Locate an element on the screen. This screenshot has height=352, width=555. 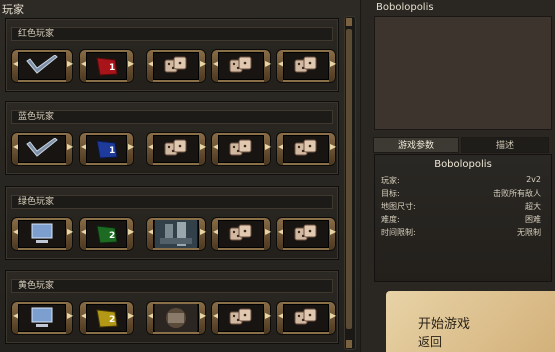
team-section-yellow: 黄色玩家 ◀ ▶ ◀ 2 ▶ ◀ ▶ ◀ ▶ ◀ ▶ is located at coordinates (172, 307).